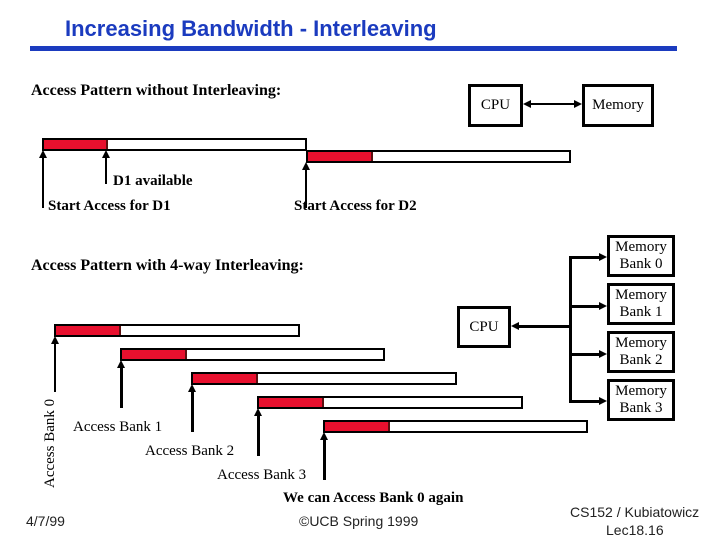 This screenshot has height=540, width=720. Describe the element at coordinates (585, 257) in the screenshot. I see `bus-branch-bank0` at that location.